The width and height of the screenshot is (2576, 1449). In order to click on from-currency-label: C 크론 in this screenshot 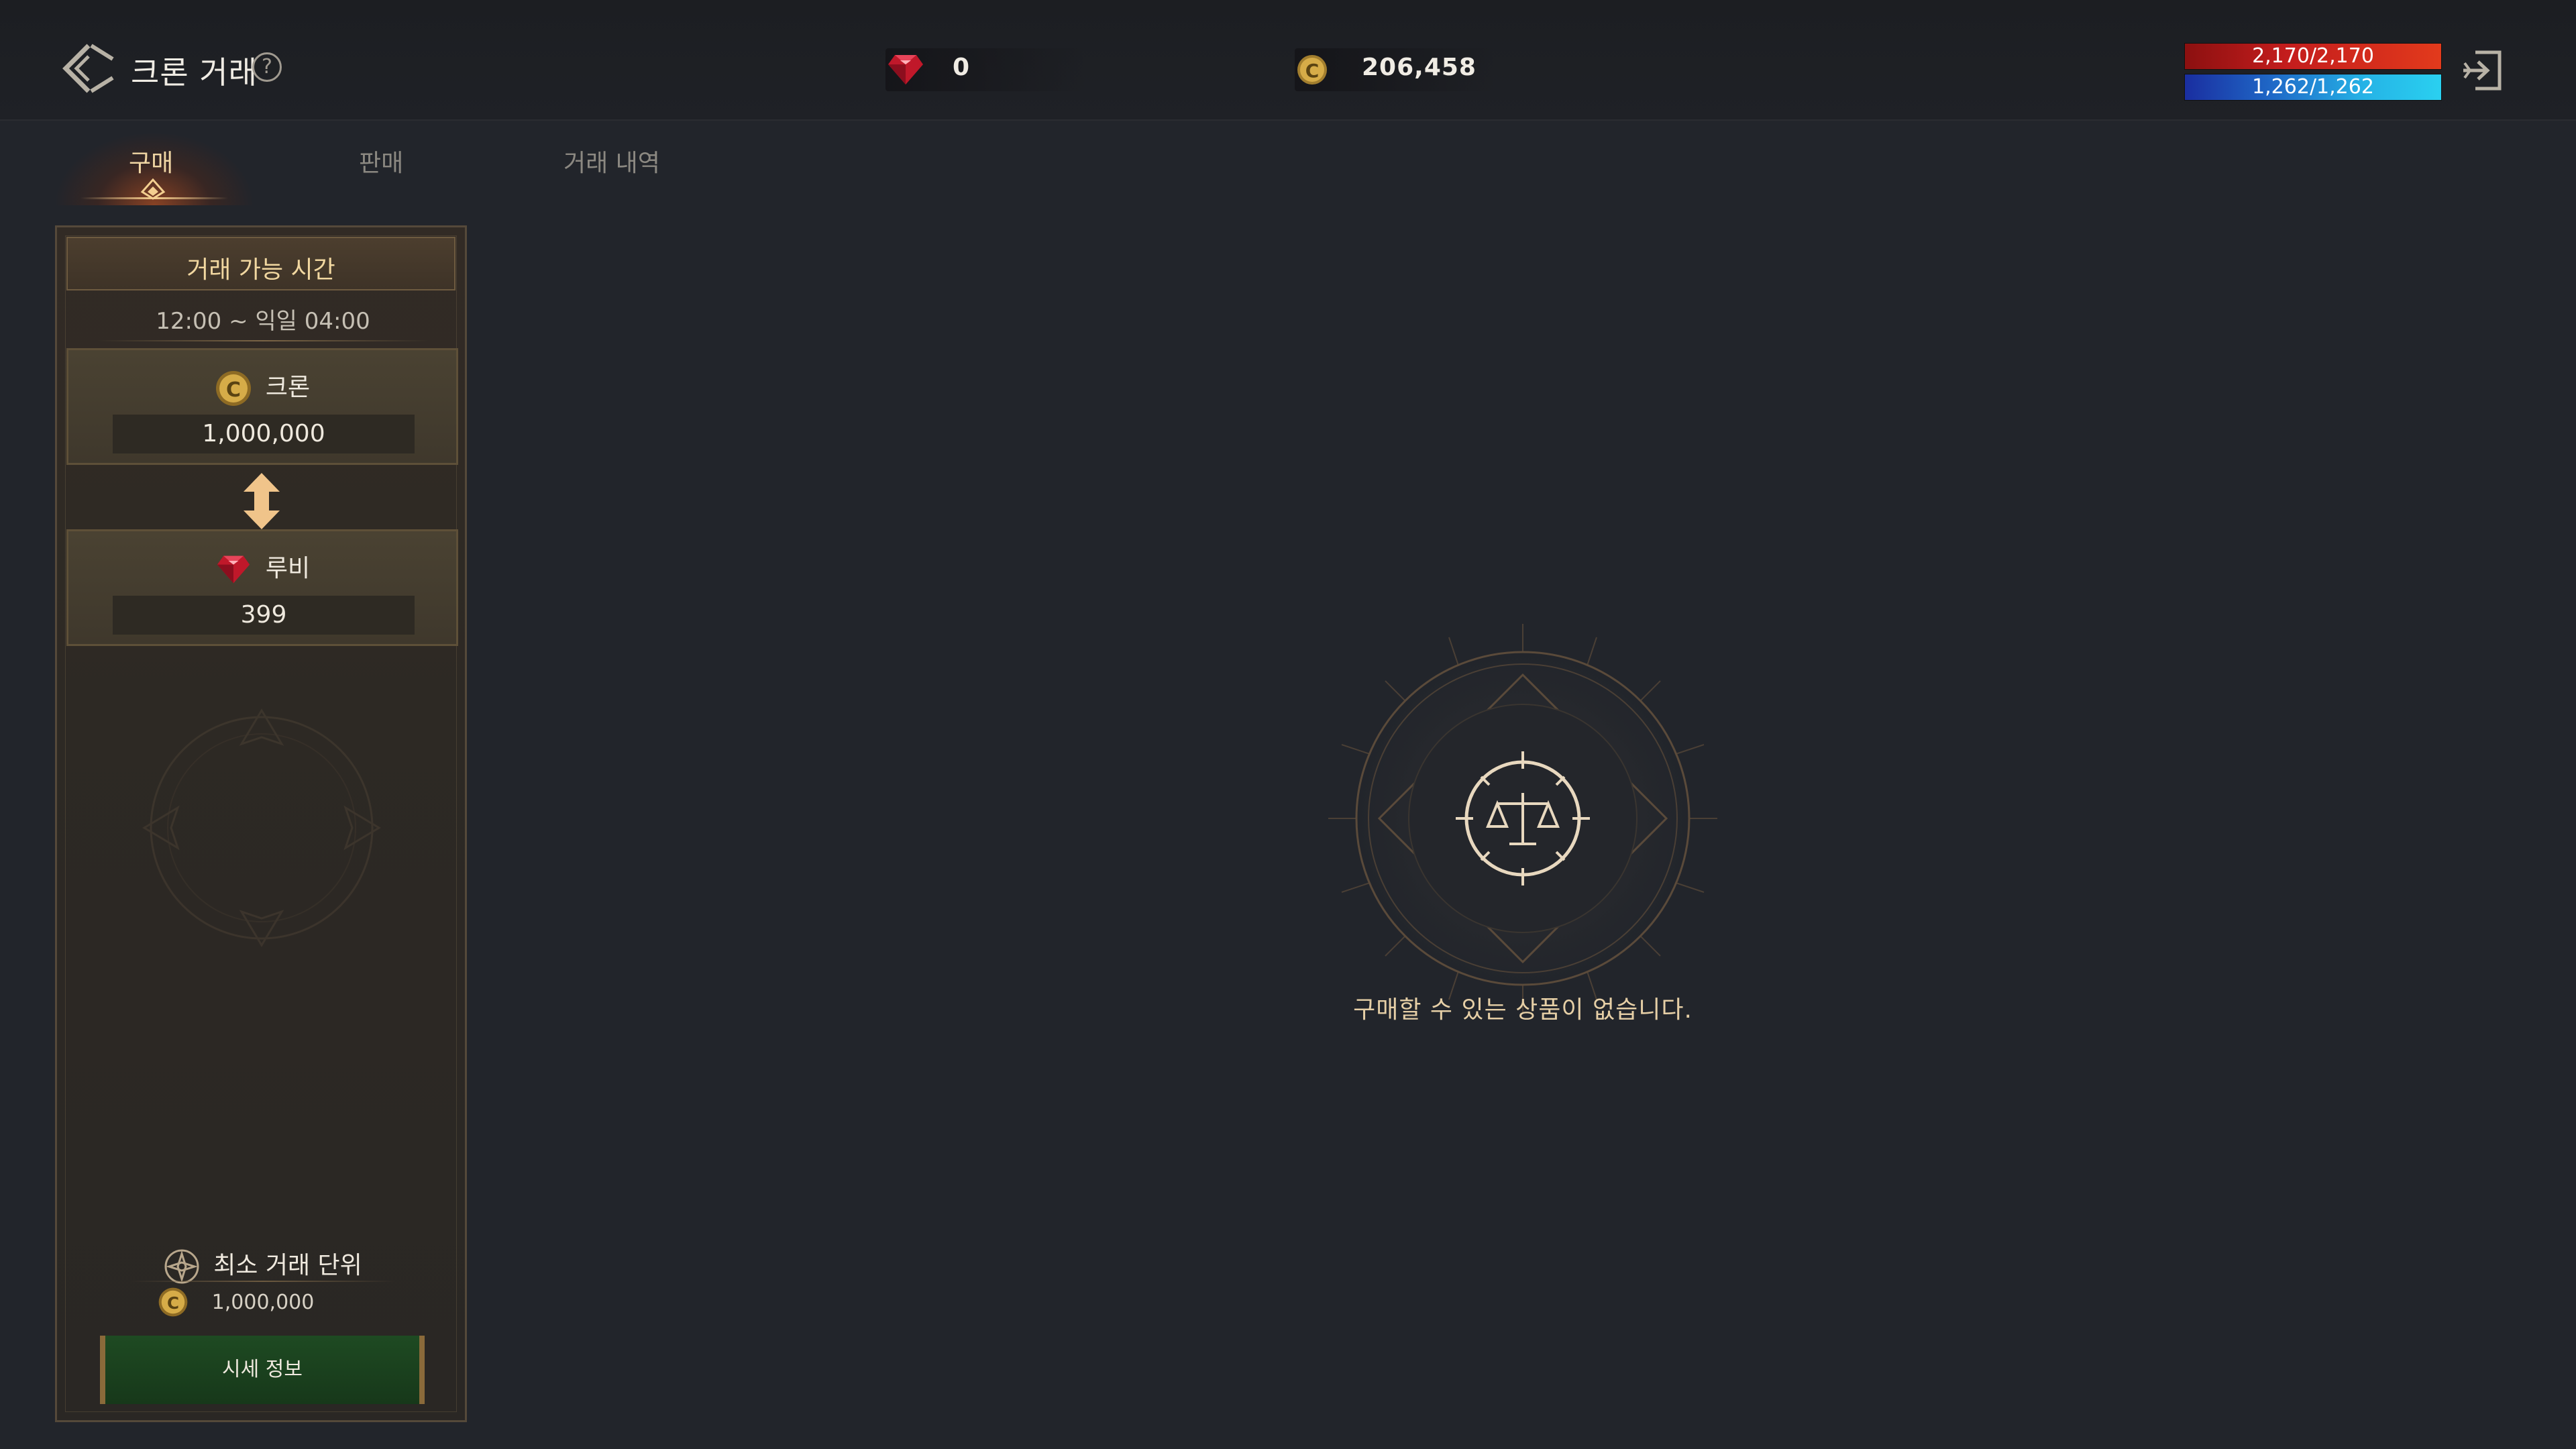, I will do `click(262, 387)`.